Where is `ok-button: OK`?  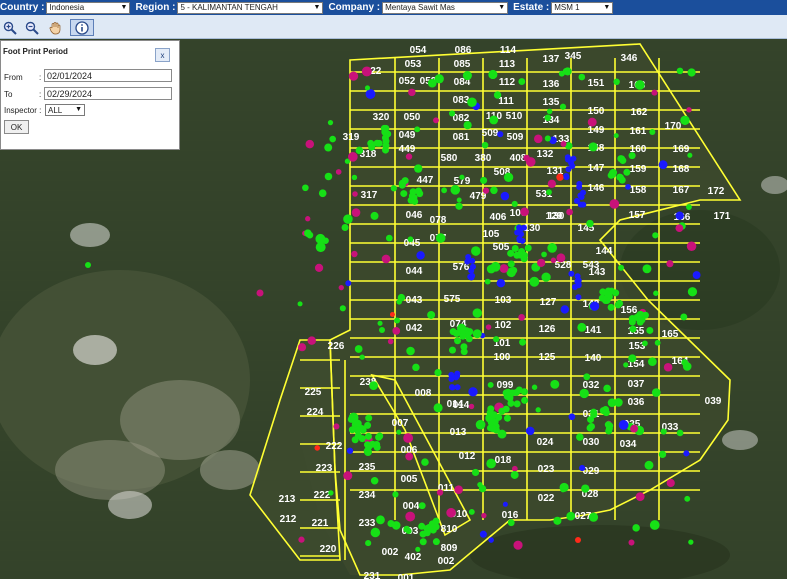 ok-button: OK is located at coordinates (16, 127).